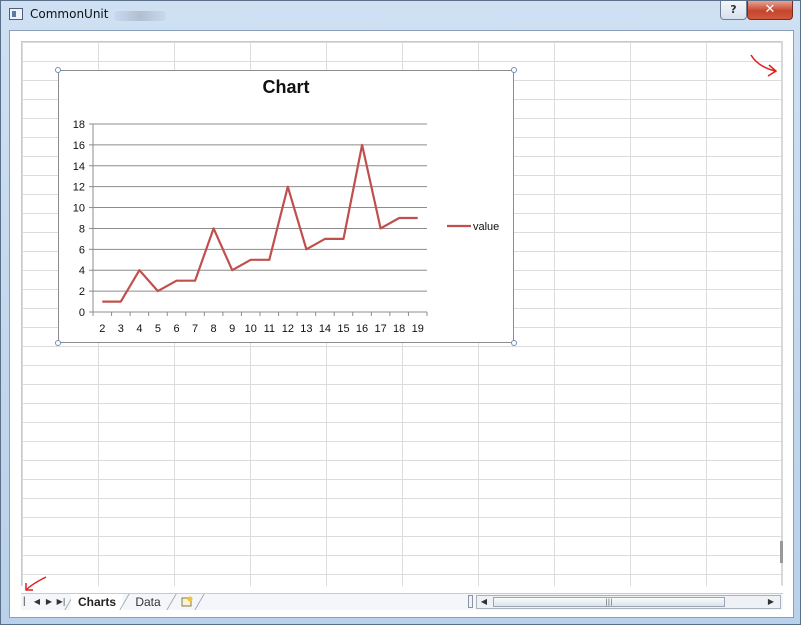 Image resolution: width=801 pixels, height=625 pixels. Describe the element at coordinates (195, 329) in the screenshot. I see `x-tick-label: 7` at that location.